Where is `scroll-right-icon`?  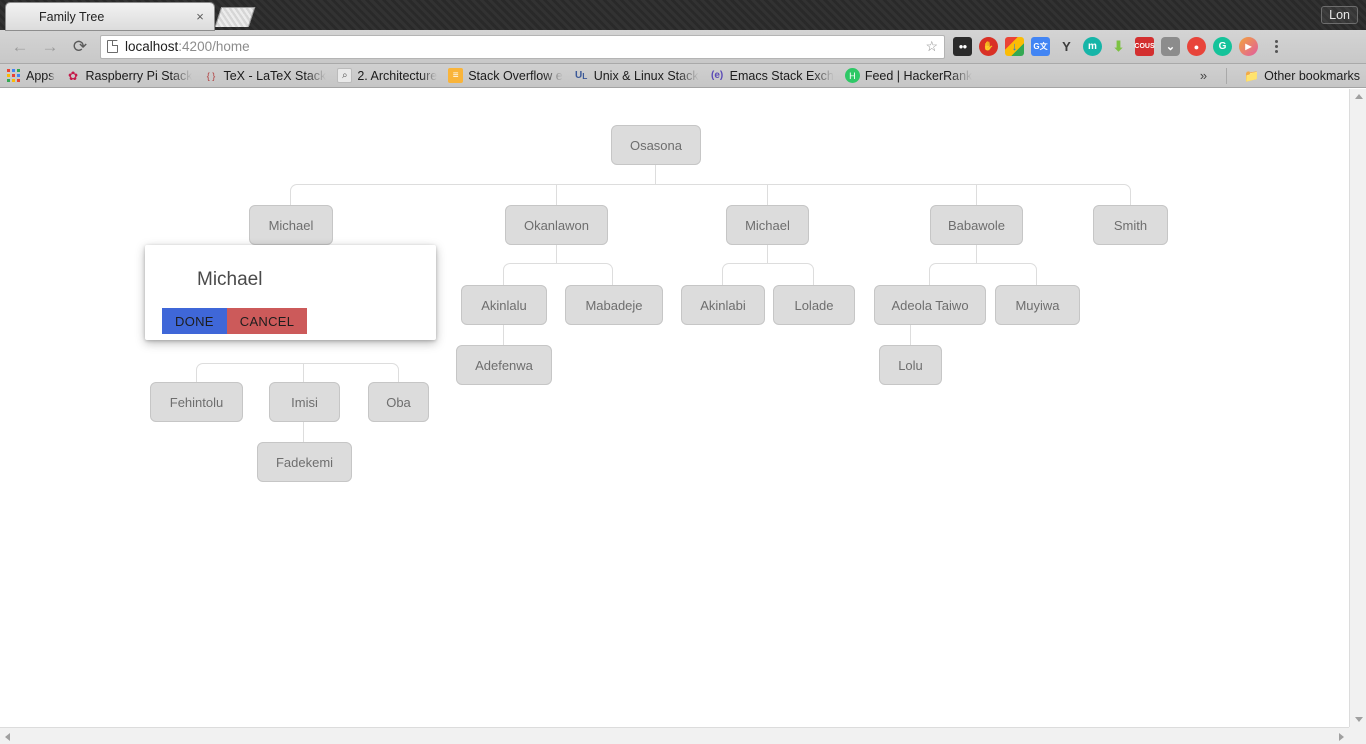 scroll-right-icon is located at coordinates (1341, 737).